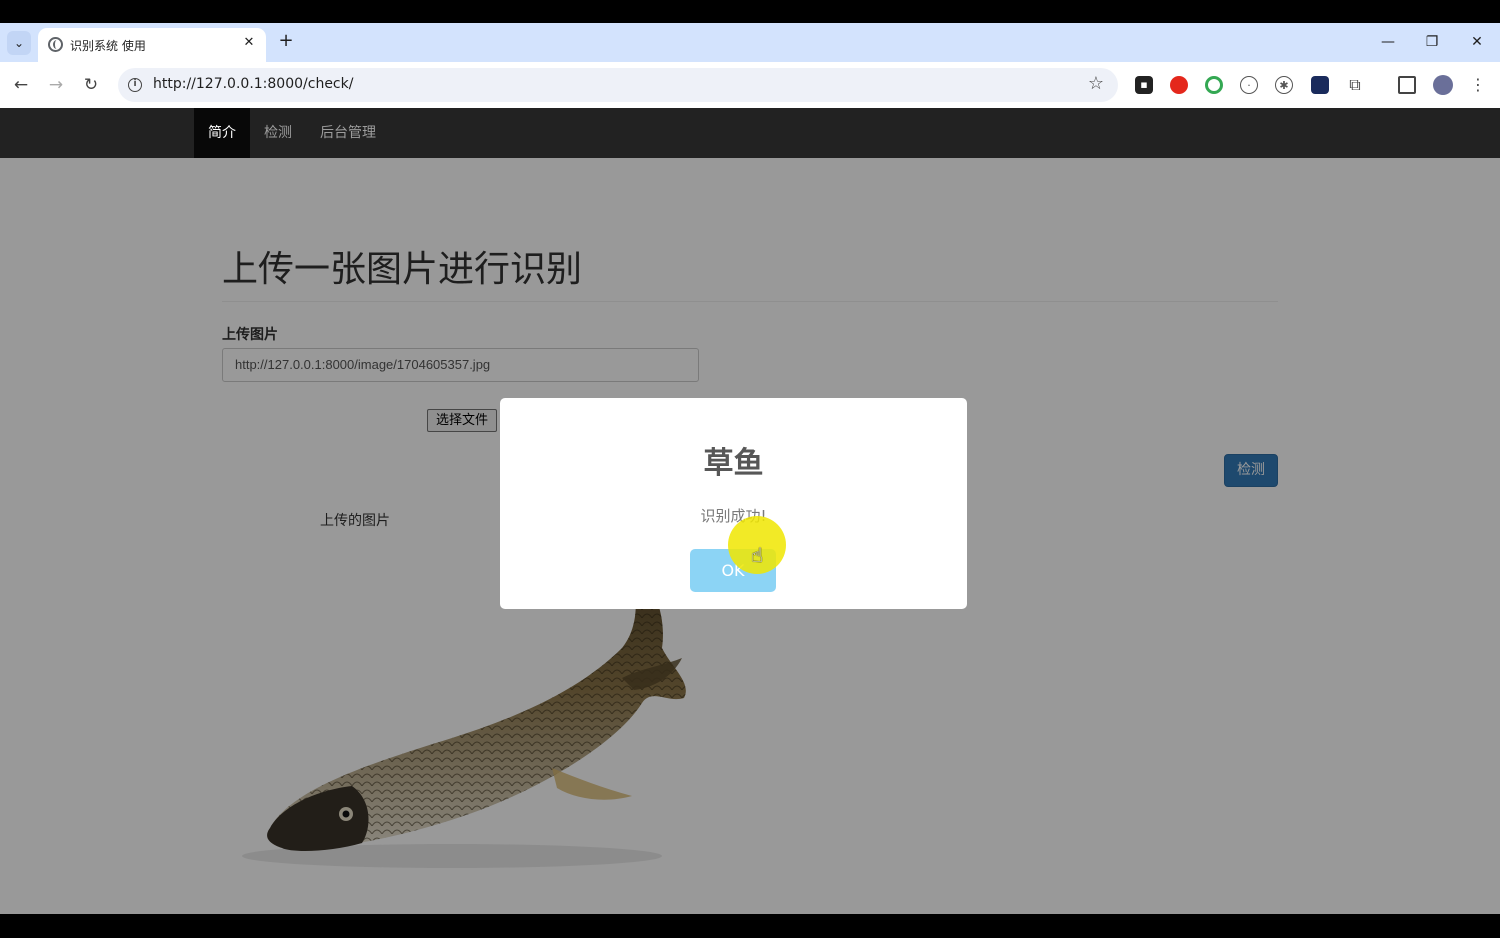 The height and width of the screenshot is (938, 1500). What do you see at coordinates (249, 43) in the screenshot?
I see `tab-close-icon: ✕` at bounding box center [249, 43].